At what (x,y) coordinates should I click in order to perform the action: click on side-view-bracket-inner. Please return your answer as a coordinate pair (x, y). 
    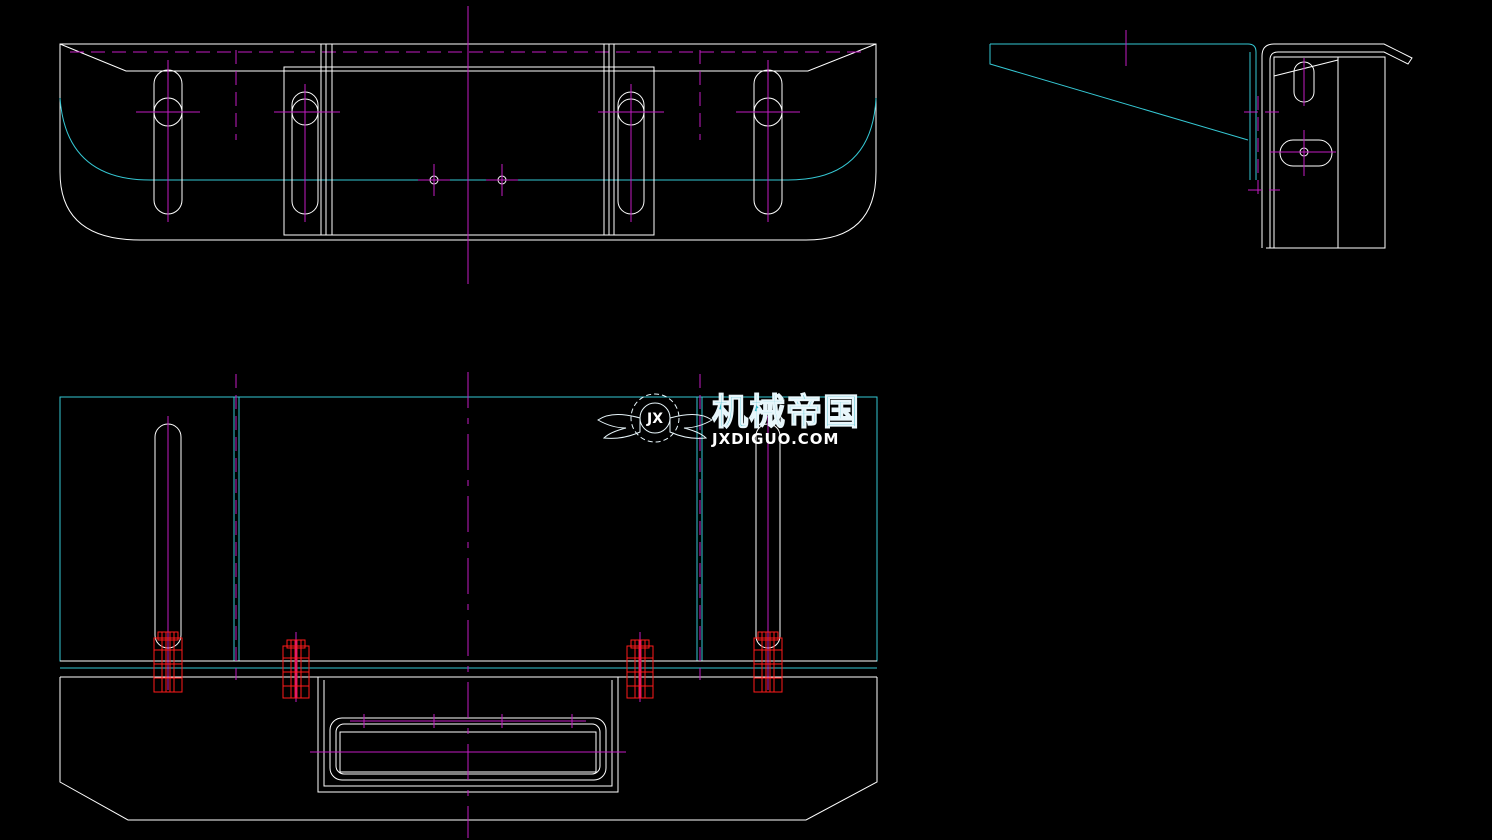
    Looking at the image, I should click on (1119, 92).